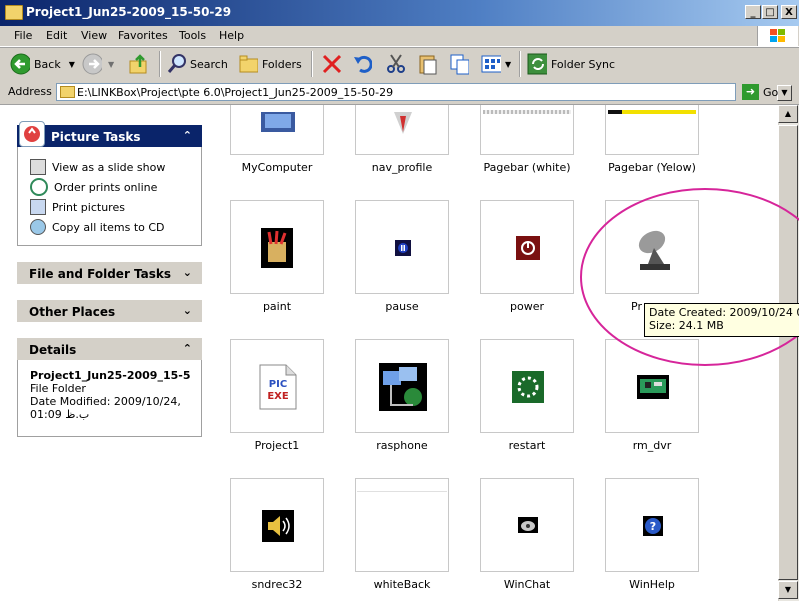  Describe the element at coordinates (527, 525) in the screenshot. I see `thumbnail-winchat` at that location.